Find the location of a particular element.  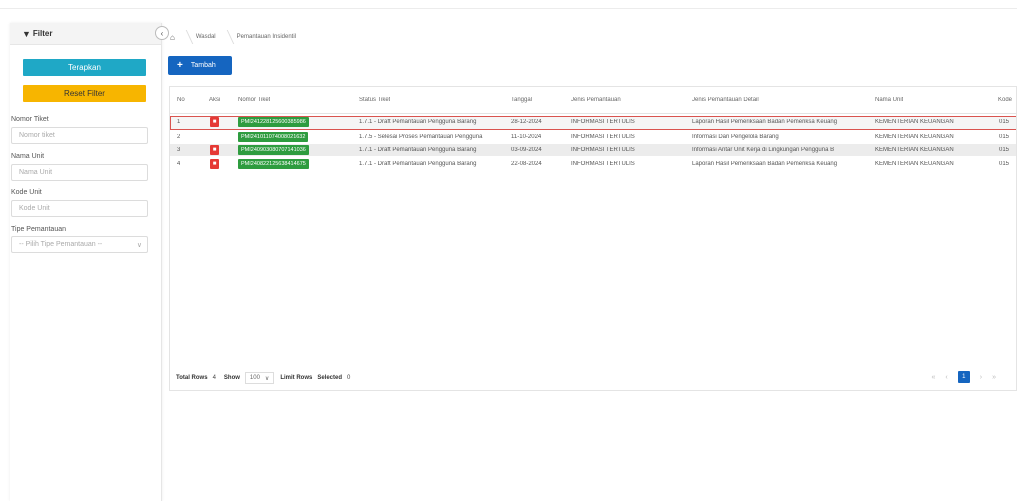

limit-rows-label: Limit Rows is located at coordinates (296, 378).